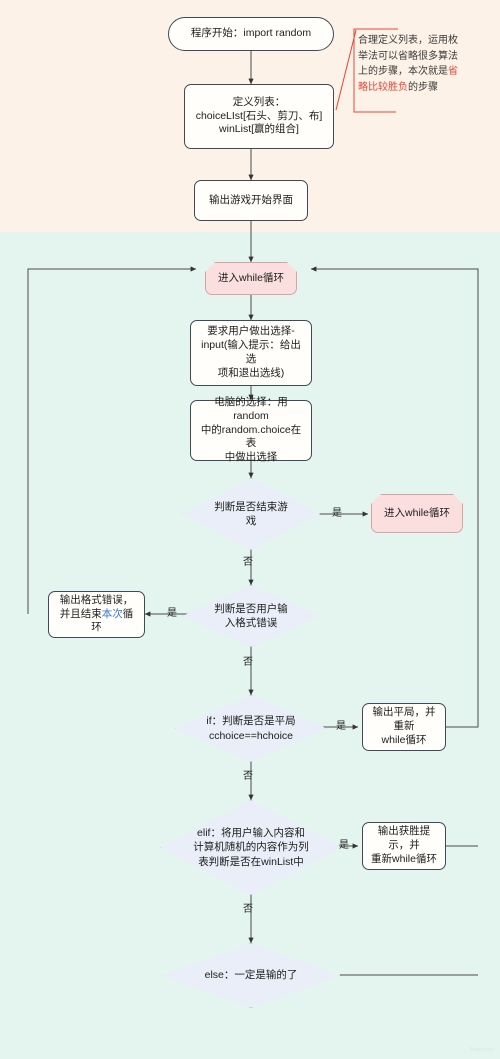  I want to click on decision-format-error: 判断是否用户输 入格式错误, so click(251, 616).